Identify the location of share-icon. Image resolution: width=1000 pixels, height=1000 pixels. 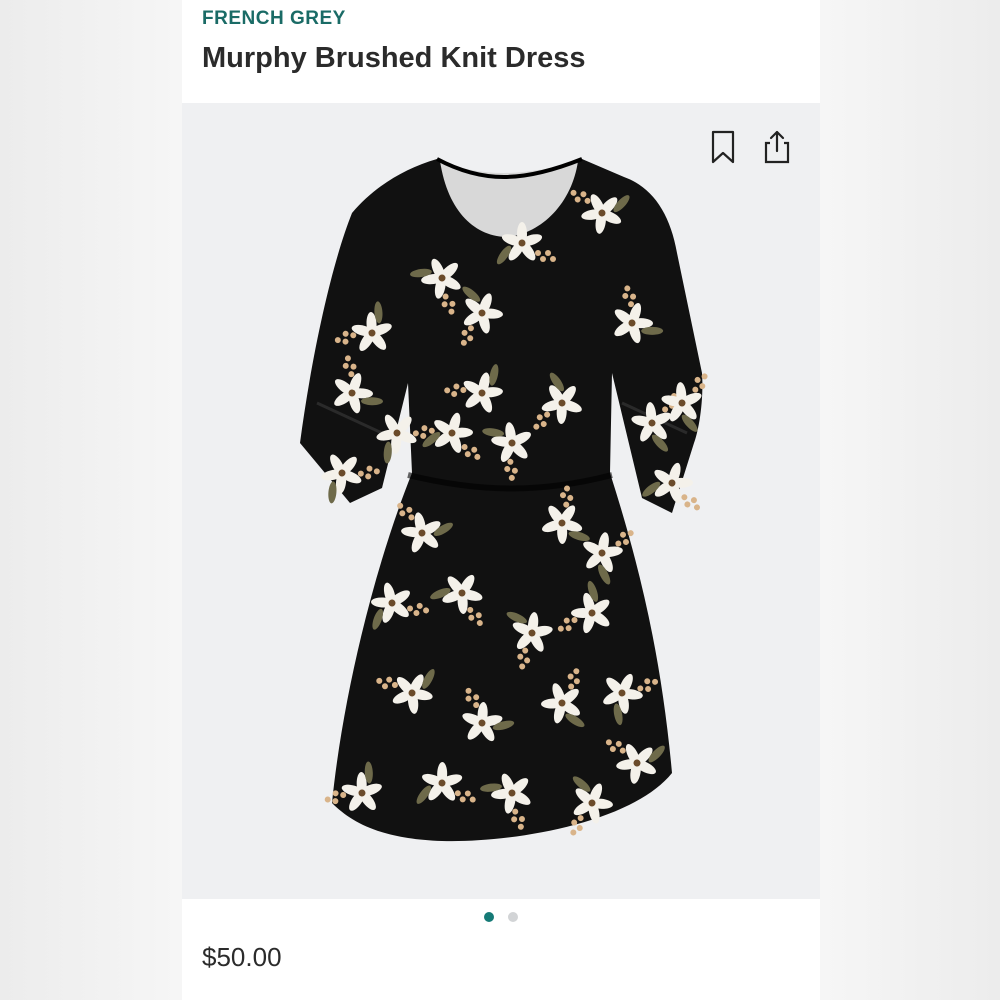
(777, 147).